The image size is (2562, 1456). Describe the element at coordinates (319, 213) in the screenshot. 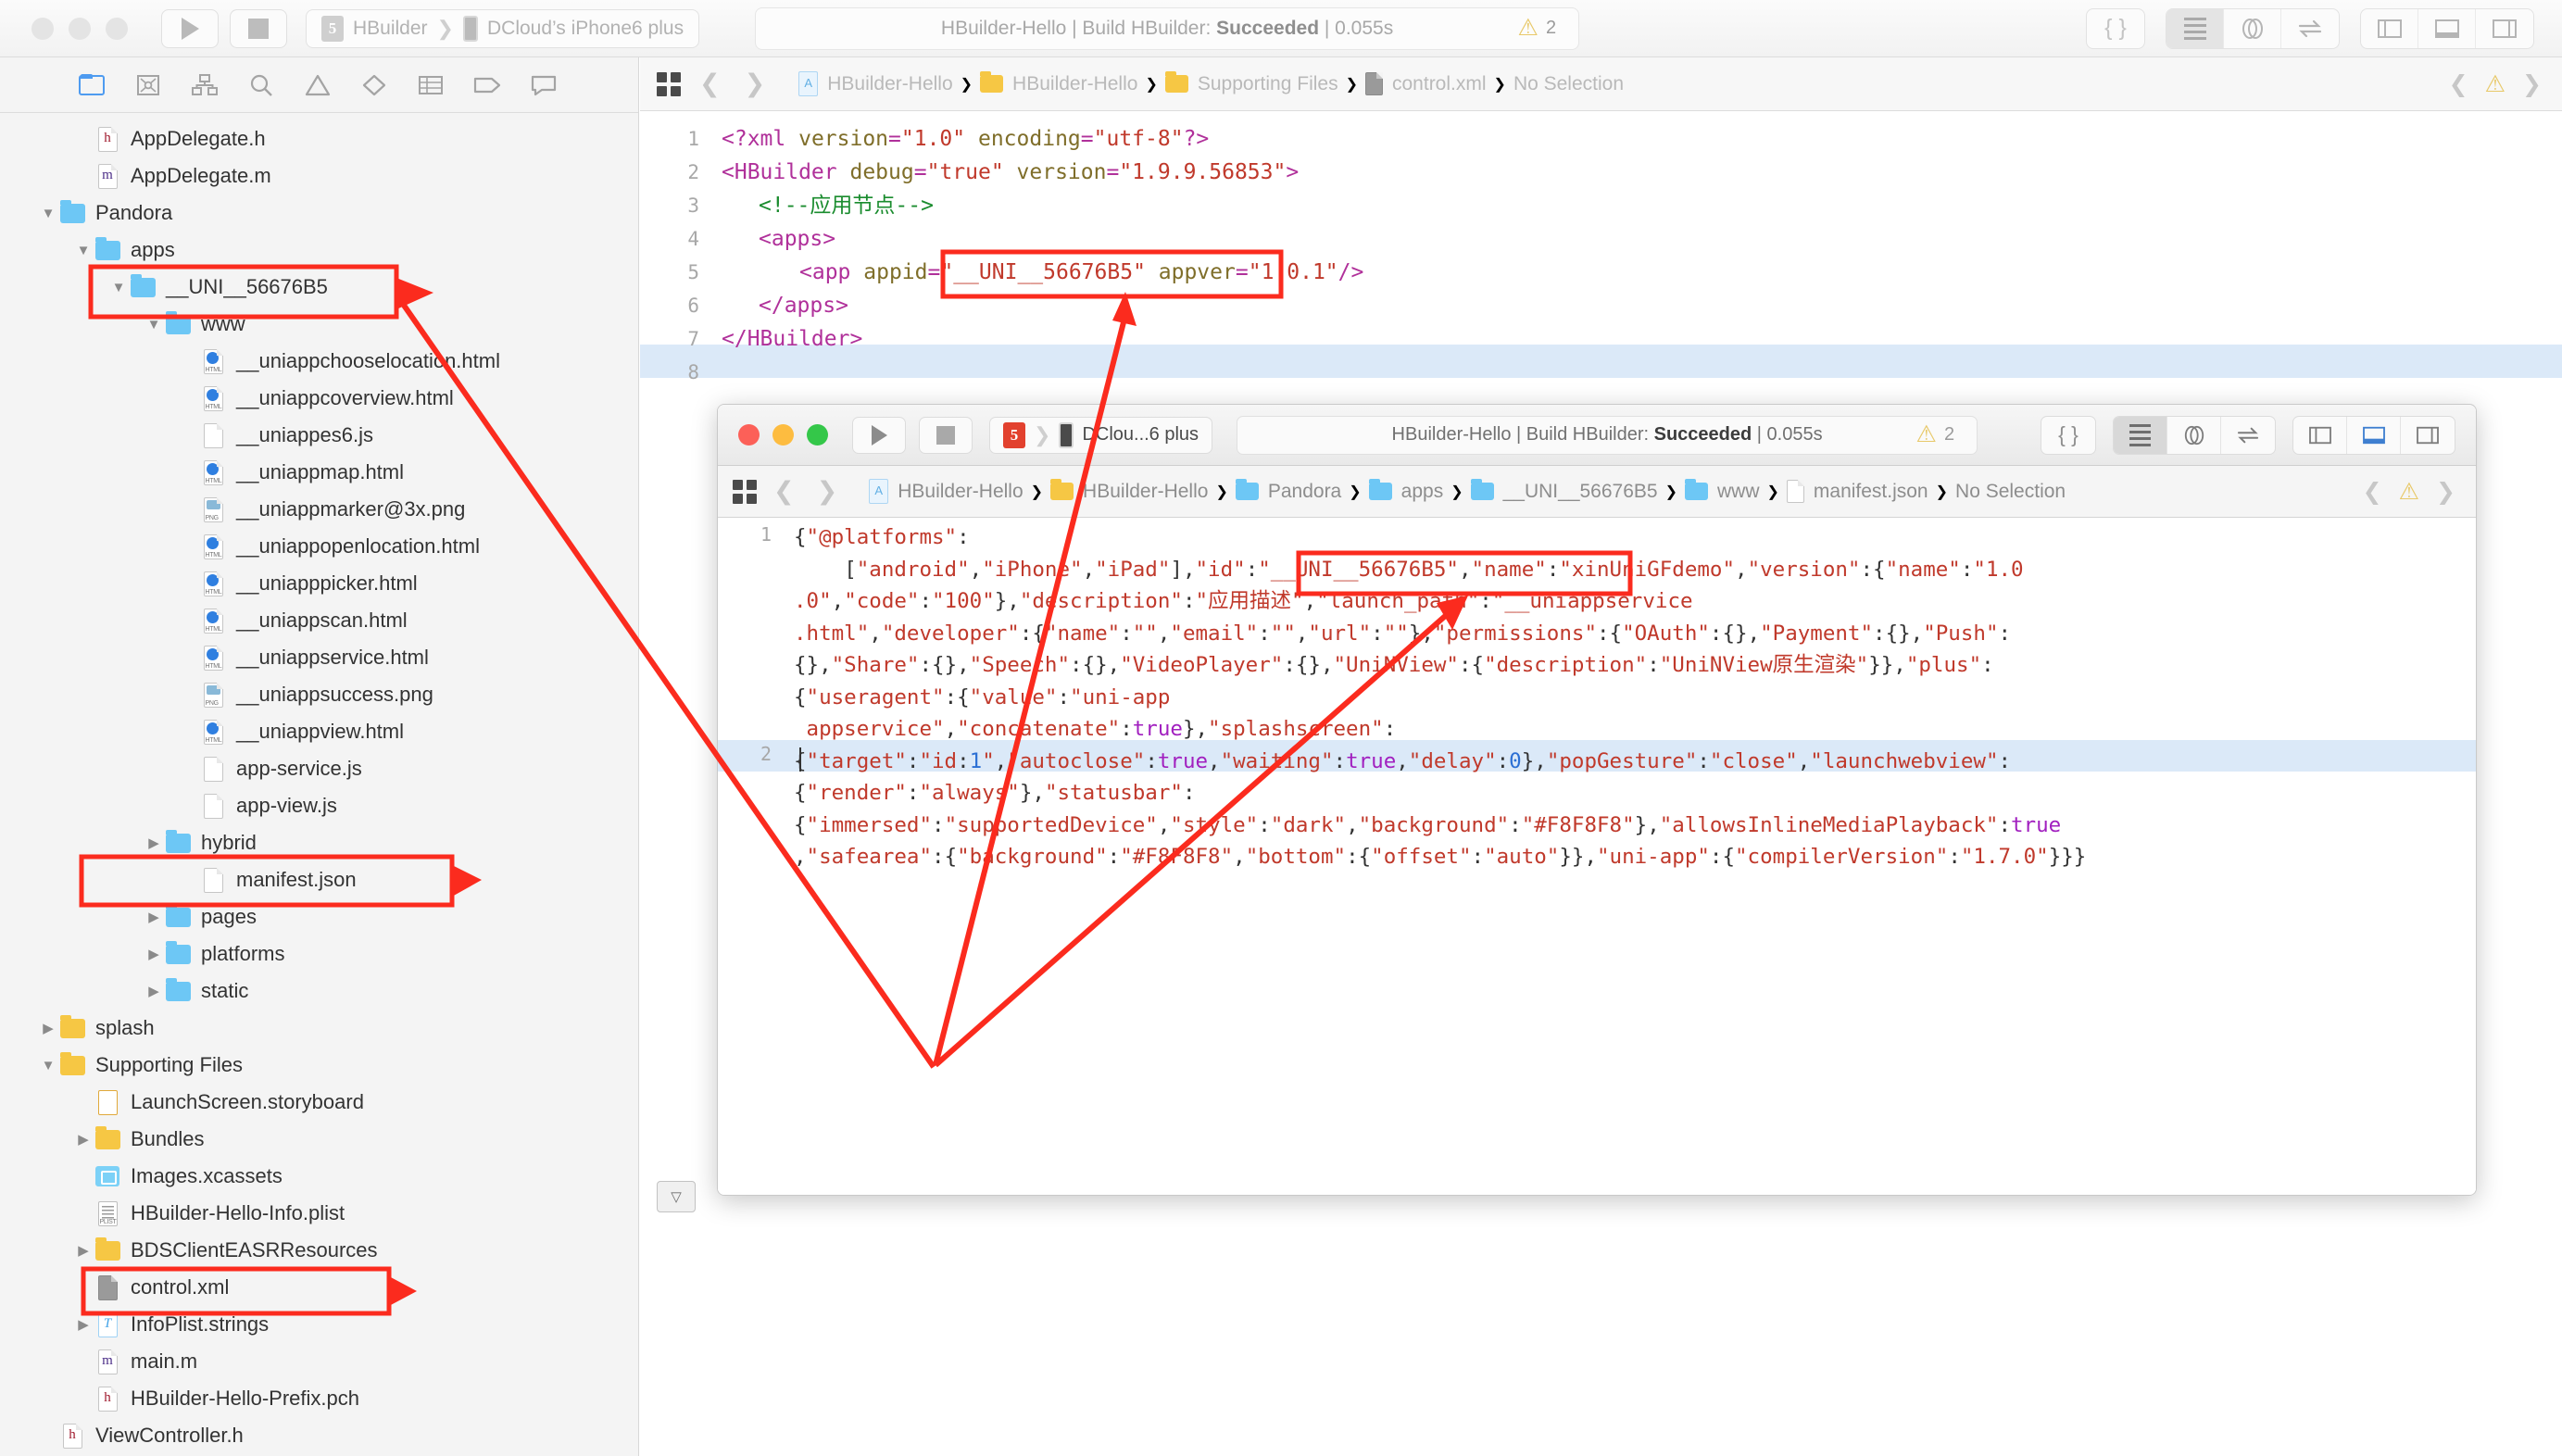

I see `tree-row: ▼ Pandora` at that location.